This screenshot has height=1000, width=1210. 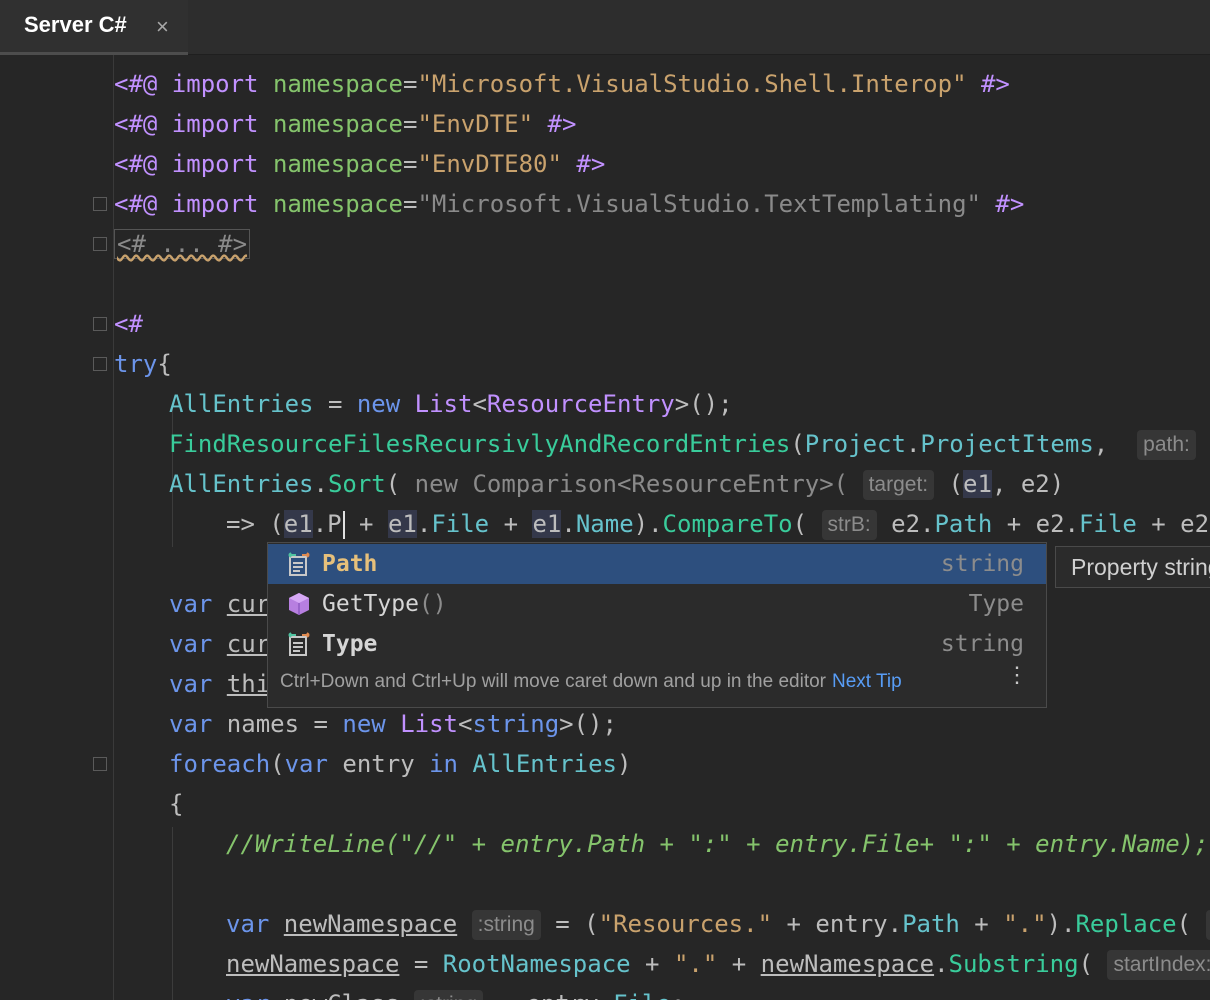 I want to click on completion-item-path: Path string, so click(x=657, y=564).